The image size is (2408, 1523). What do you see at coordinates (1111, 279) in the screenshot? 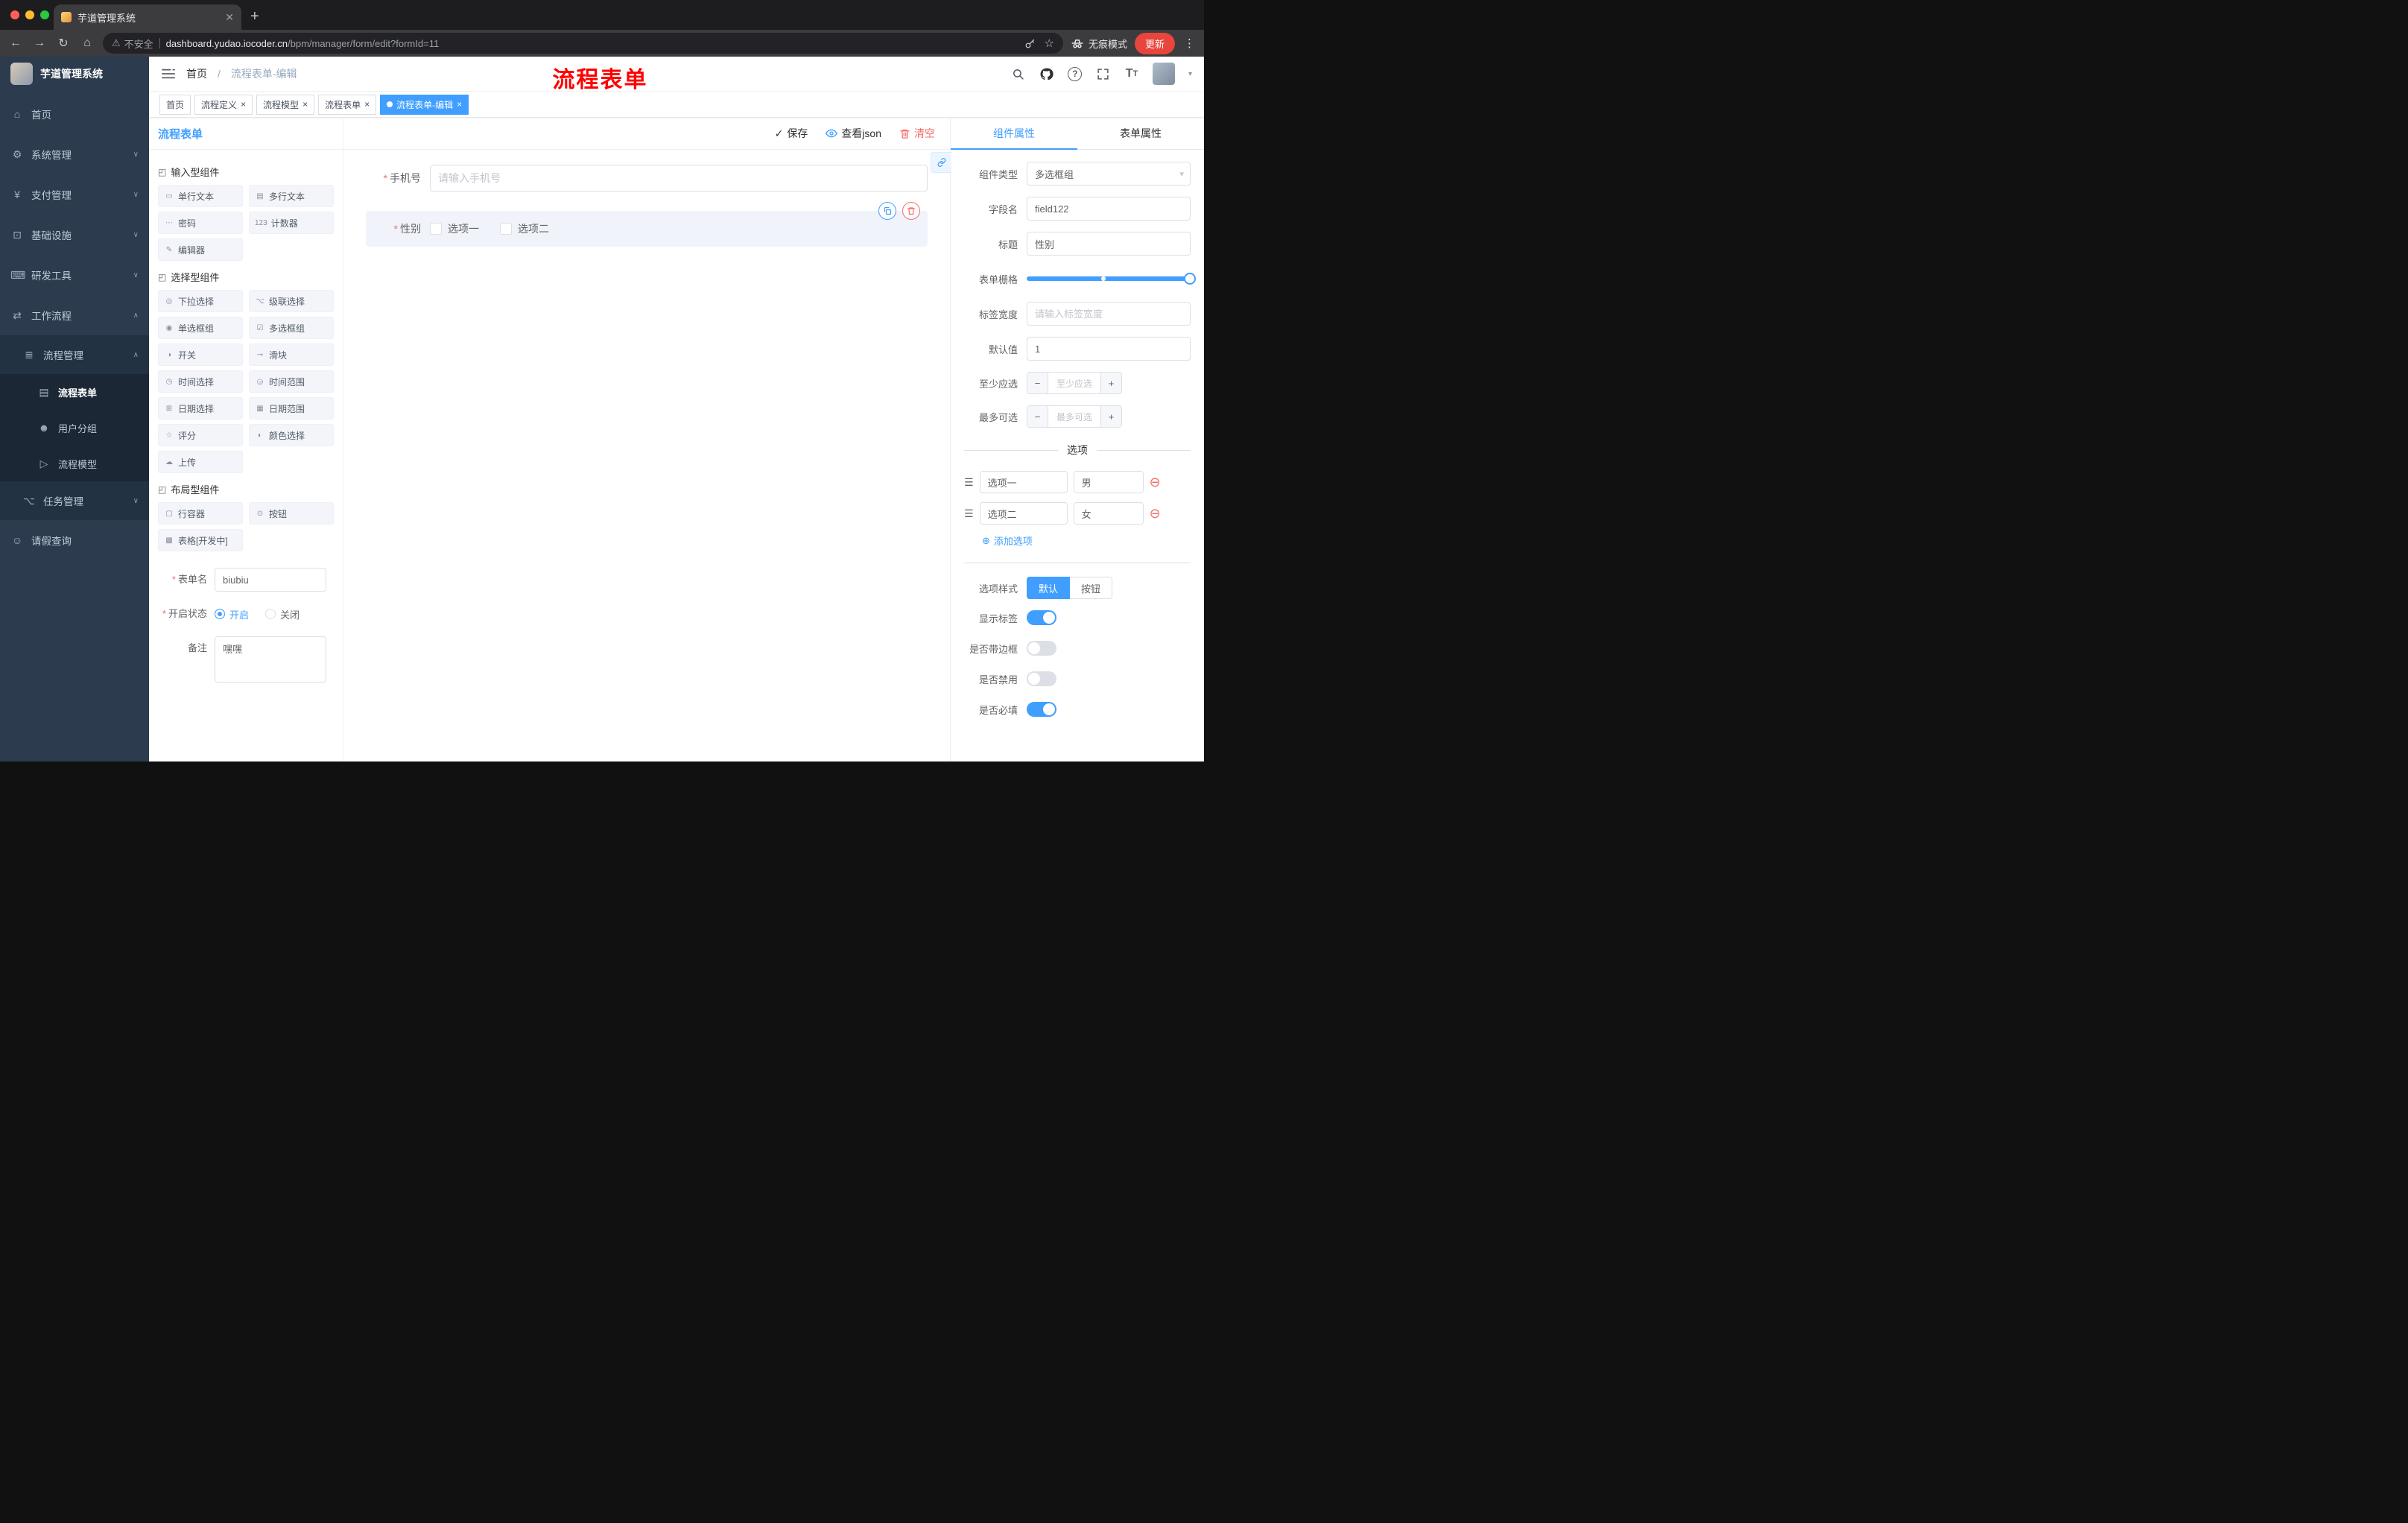
I see `grid-slider` at bounding box center [1111, 279].